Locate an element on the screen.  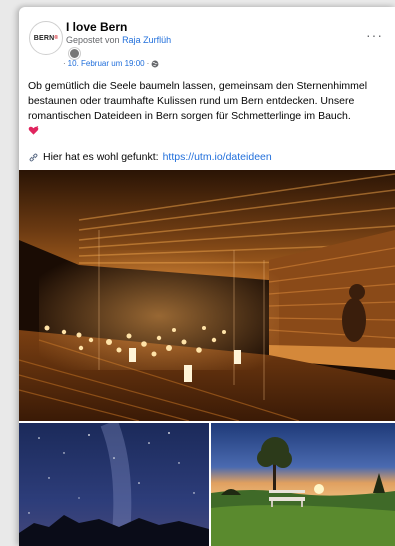
posted-by-line: Gepostet von Raja Zurflüh is located at coordinates (118, 40).